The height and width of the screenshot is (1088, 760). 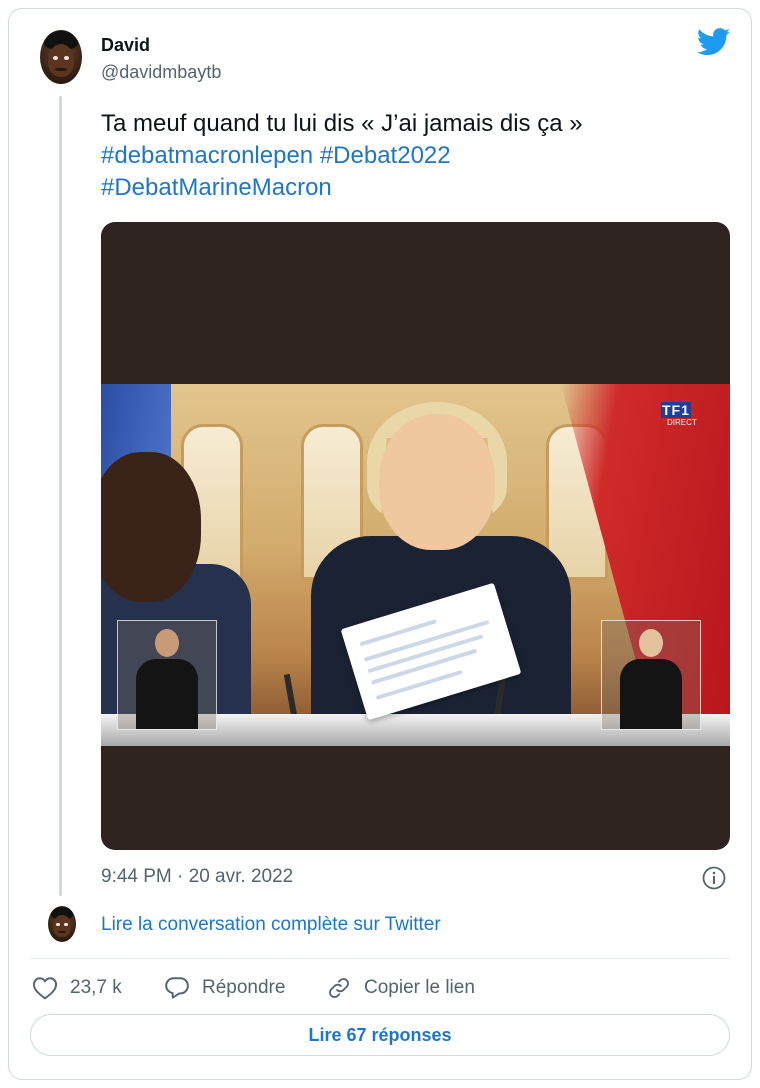 I want to click on copy-link-button: Copier le lien, so click(x=400, y=988).